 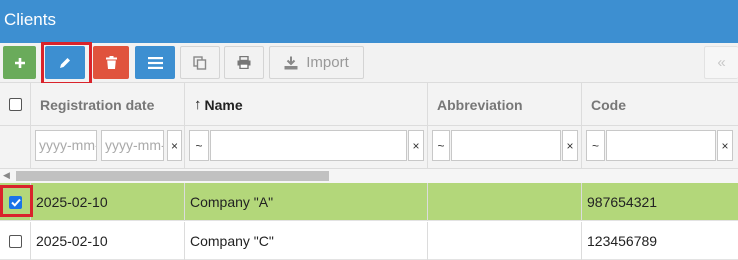 I want to click on column-header-name: ↑ Name, so click(x=306, y=104).